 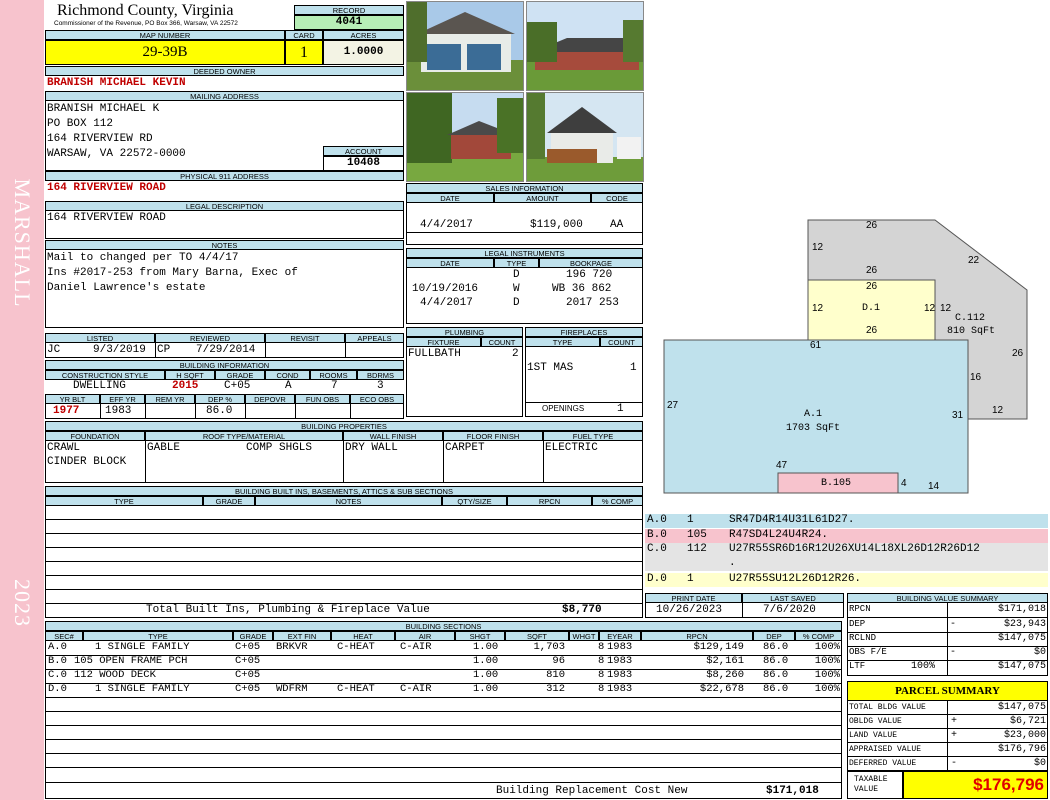 I want to click on sketch-c-name: C.112, so click(x=970, y=318).